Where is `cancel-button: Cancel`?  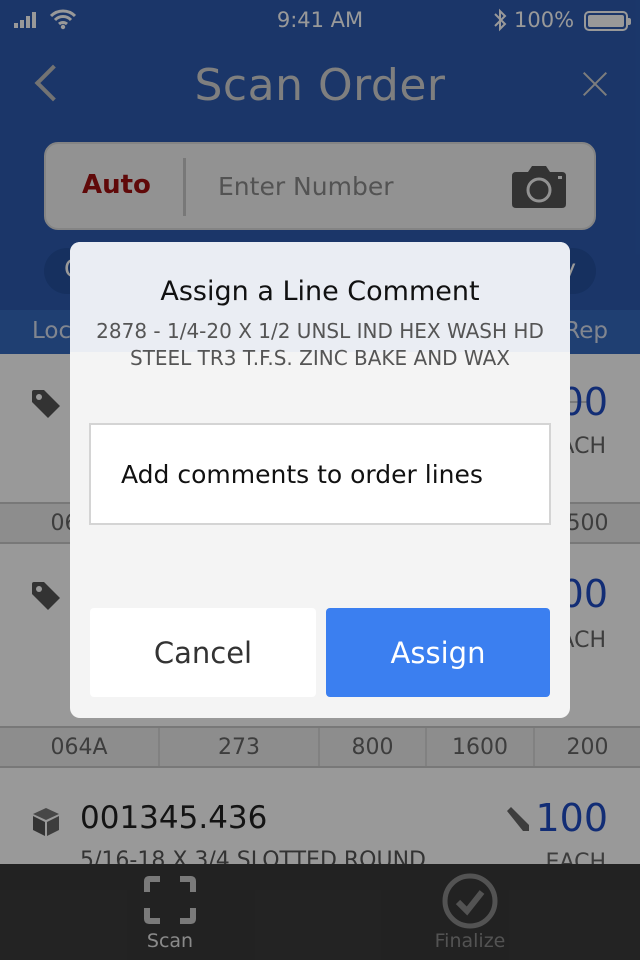 cancel-button: Cancel is located at coordinates (203, 652).